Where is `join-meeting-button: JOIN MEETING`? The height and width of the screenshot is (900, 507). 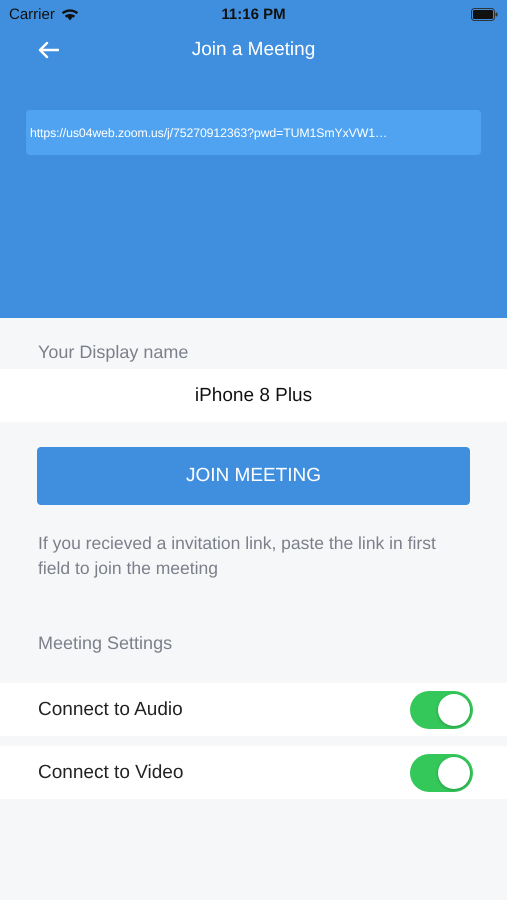 join-meeting-button: JOIN MEETING is located at coordinates (253, 476).